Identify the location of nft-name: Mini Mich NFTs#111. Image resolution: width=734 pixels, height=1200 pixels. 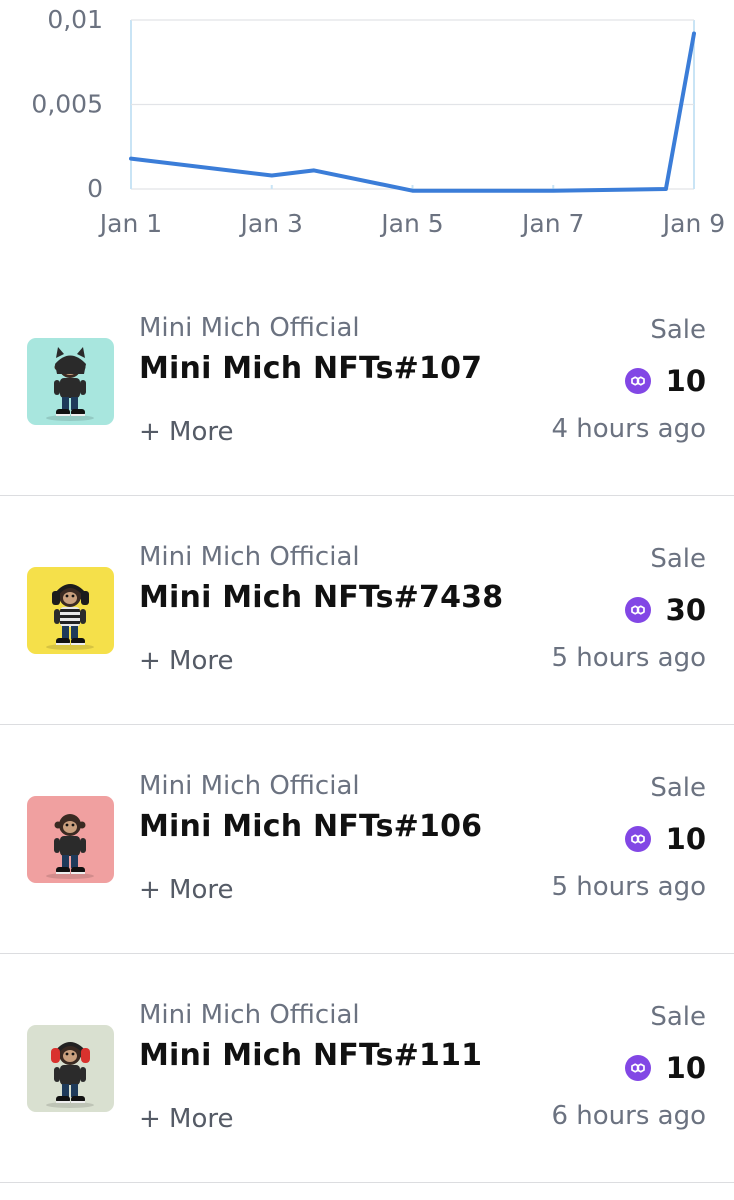
(310, 1055).